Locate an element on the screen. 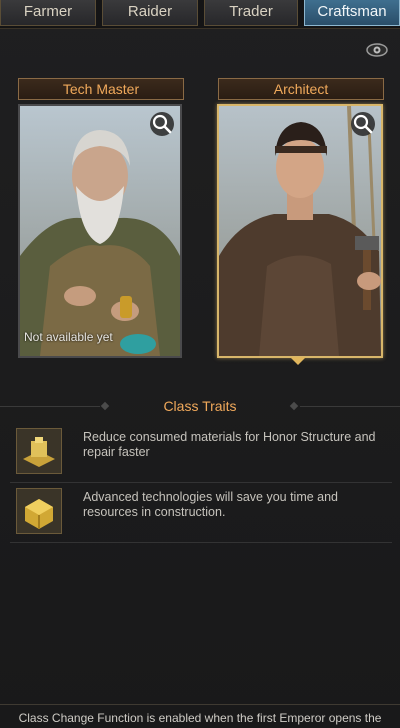 The height and width of the screenshot is (728, 400). old-man-portrait-image is located at coordinates (100, 231).